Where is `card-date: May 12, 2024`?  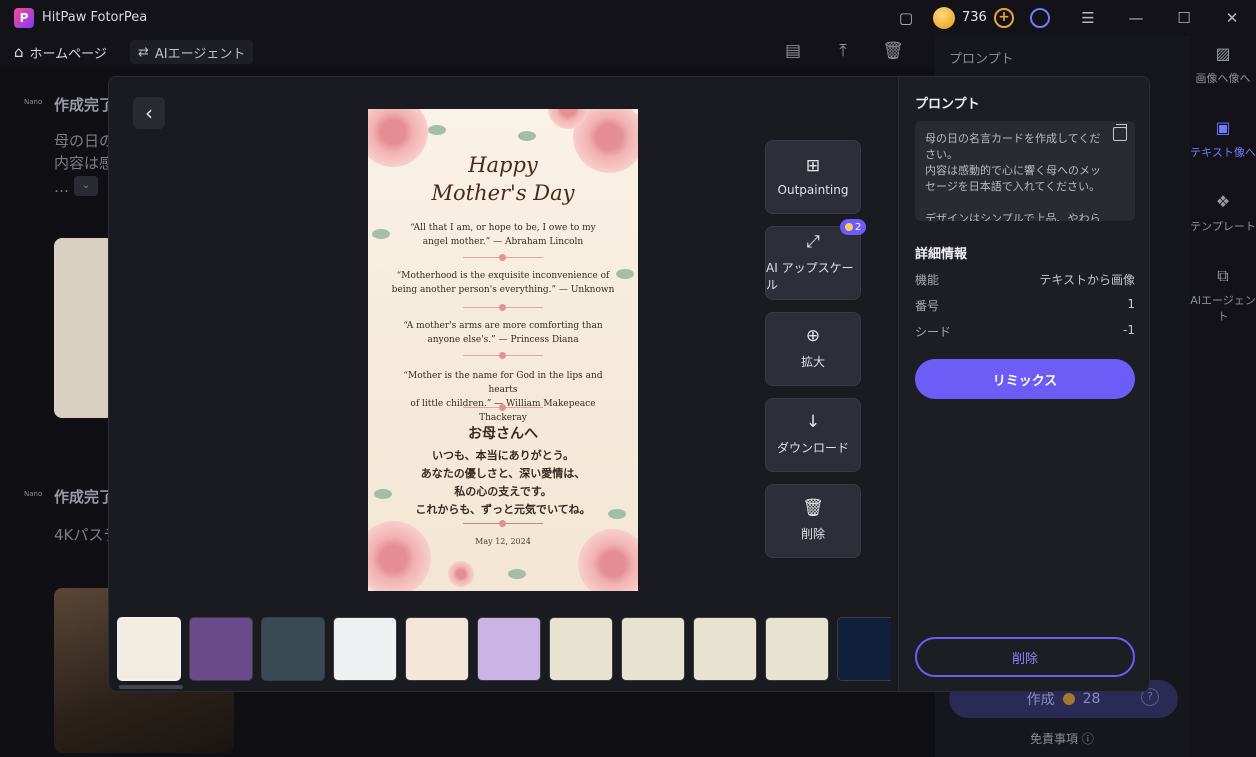 card-date: May 12, 2024 is located at coordinates (503, 541).